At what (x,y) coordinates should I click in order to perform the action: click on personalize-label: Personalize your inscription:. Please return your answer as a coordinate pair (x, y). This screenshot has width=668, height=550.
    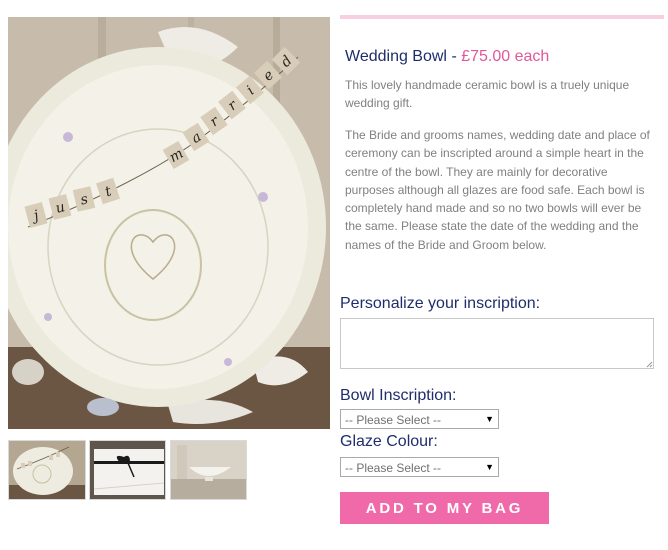
    Looking at the image, I should click on (440, 303).